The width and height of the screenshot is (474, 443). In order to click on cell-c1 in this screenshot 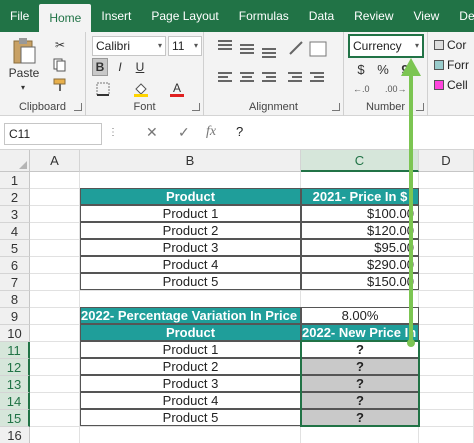, I will do `click(360, 180)`.